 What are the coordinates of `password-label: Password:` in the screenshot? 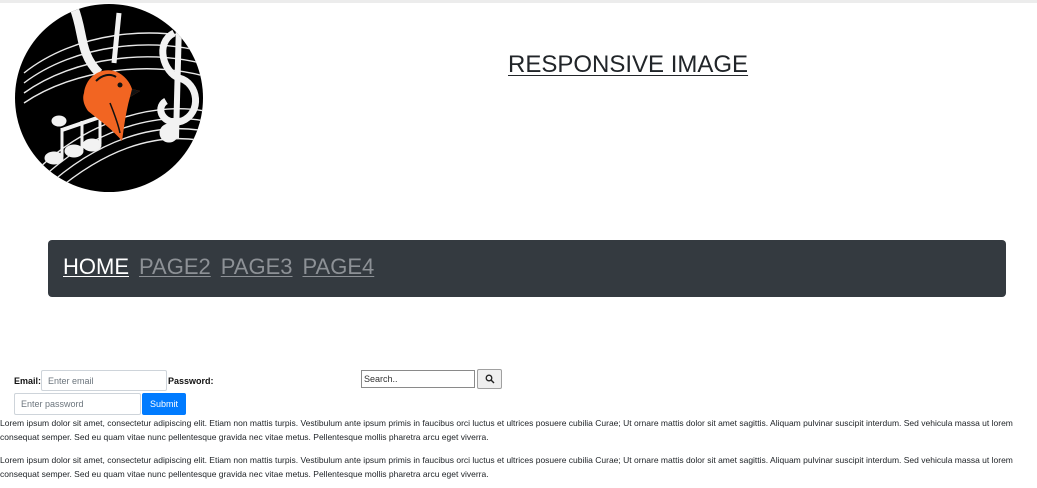 It's located at (191, 381).